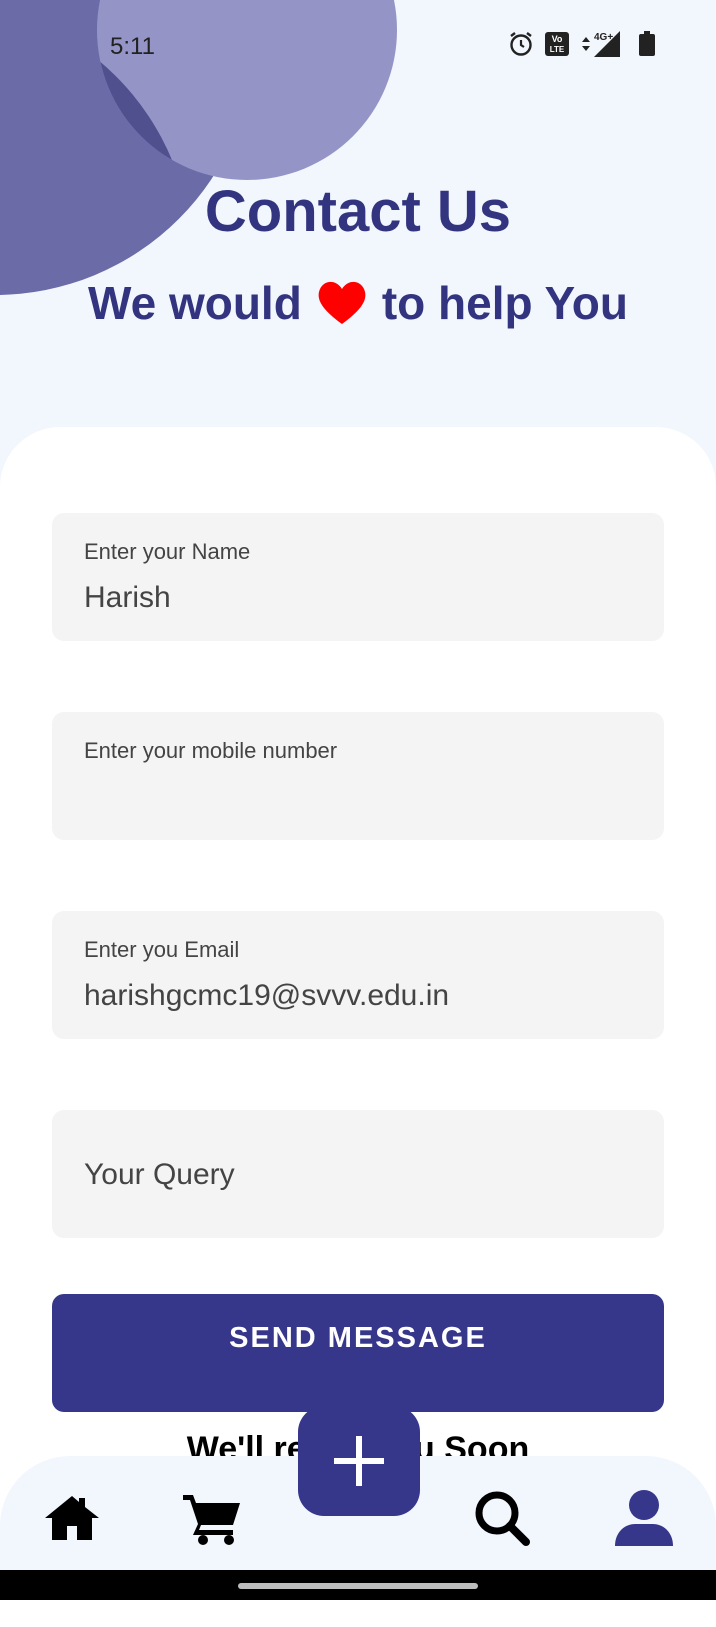 This screenshot has height=1627, width=716. I want to click on mobile-field: Enter your mobile number, so click(358, 776).